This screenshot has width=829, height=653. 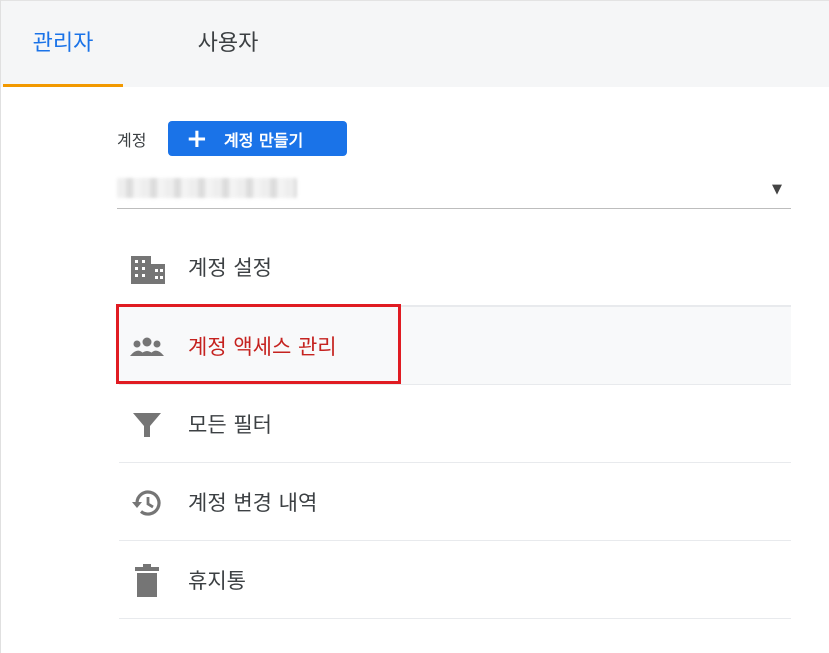 What do you see at coordinates (262, 347) in the screenshot?
I see `menu-item-label: 계정 액세스 관리` at bounding box center [262, 347].